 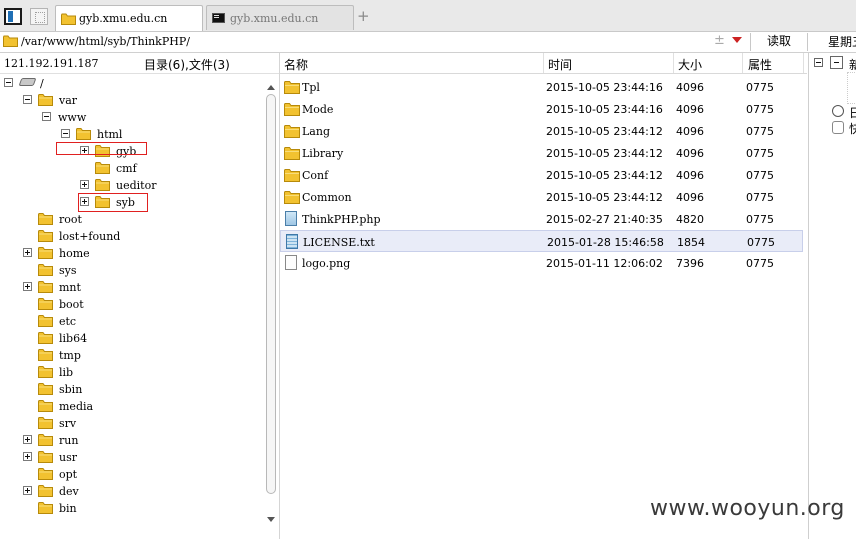 What do you see at coordinates (541, 109) in the screenshot?
I see `file-row: Mode 2015-10-05 23:44:16 4096 0775` at bounding box center [541, 109].